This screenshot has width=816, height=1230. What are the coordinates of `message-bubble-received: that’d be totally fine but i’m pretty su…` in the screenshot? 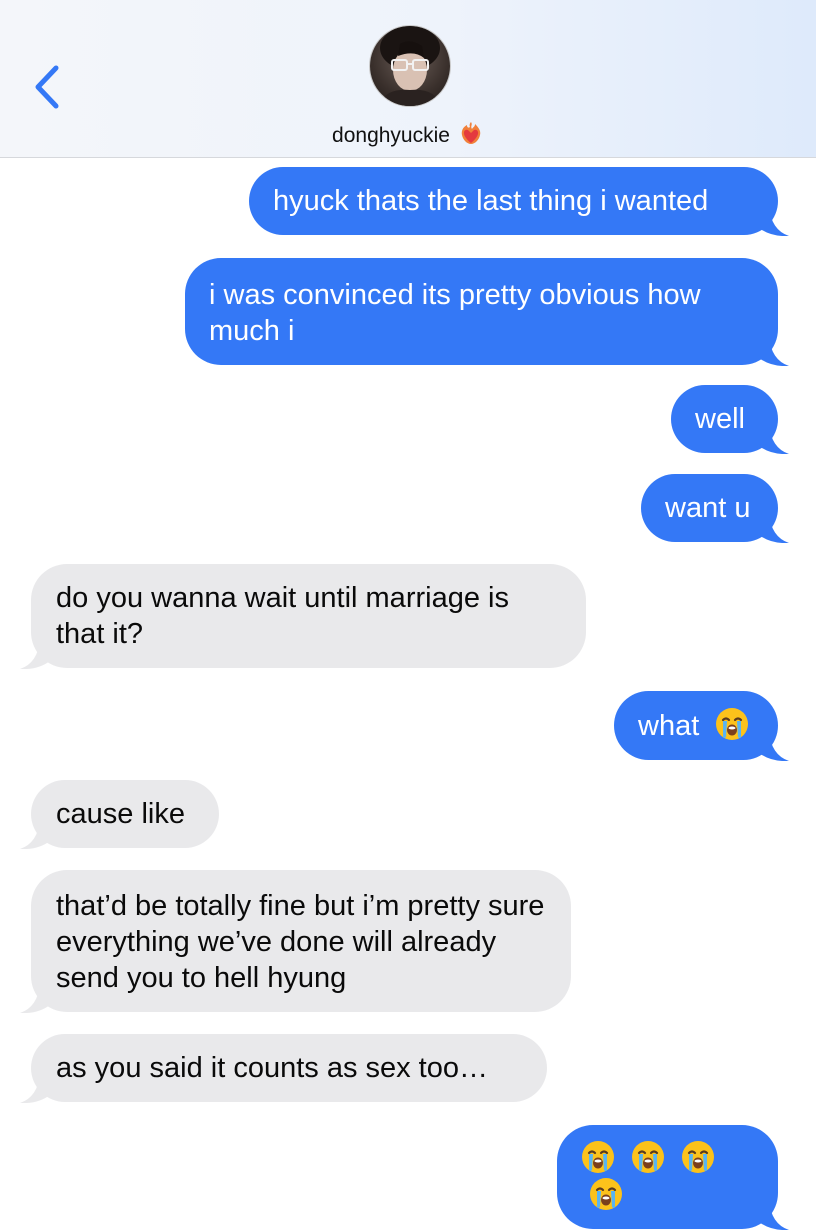 It's located at (295, 941).